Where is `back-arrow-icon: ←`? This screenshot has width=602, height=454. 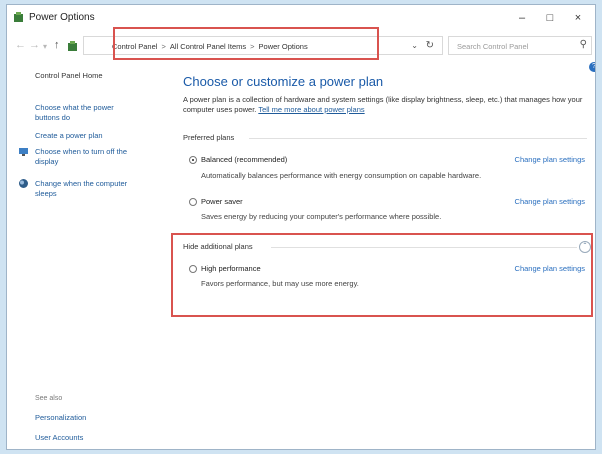 back-arrow-icon: ← is located at coordinates (20, 45).